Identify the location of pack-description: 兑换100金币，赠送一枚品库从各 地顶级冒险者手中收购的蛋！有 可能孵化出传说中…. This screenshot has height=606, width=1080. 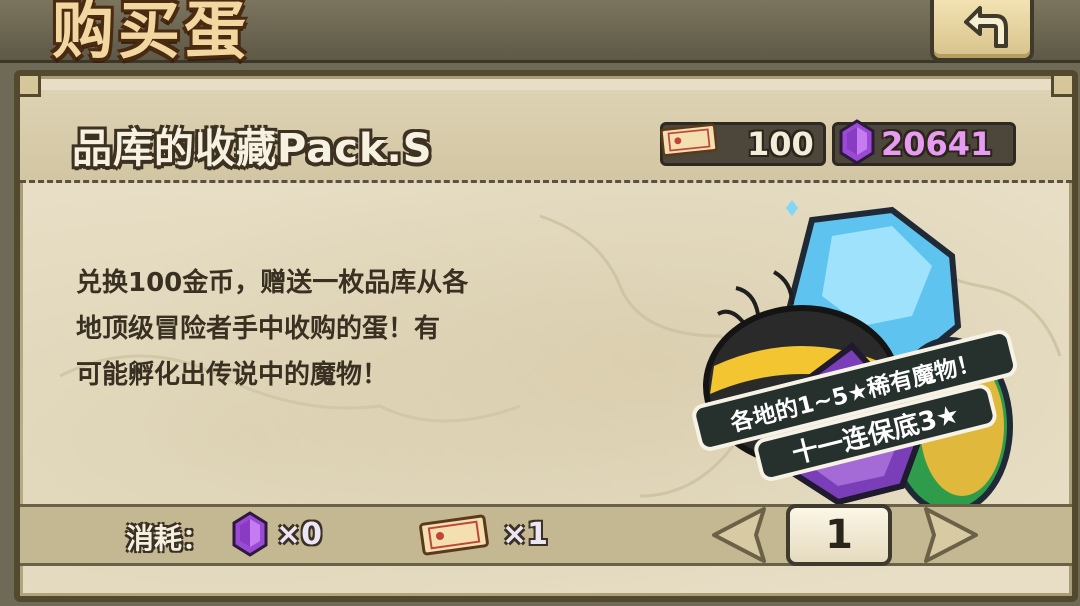
(346, 329).